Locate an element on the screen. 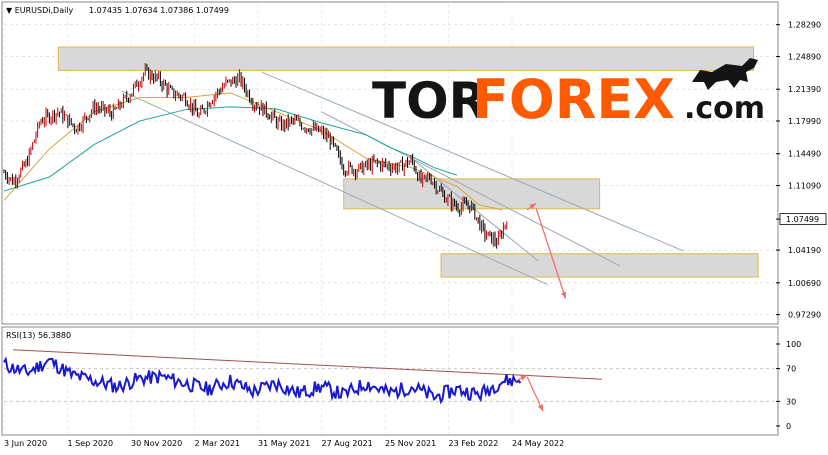  rsi-y-axis: 100 70 30 0 is located at coordinates (788, 385).